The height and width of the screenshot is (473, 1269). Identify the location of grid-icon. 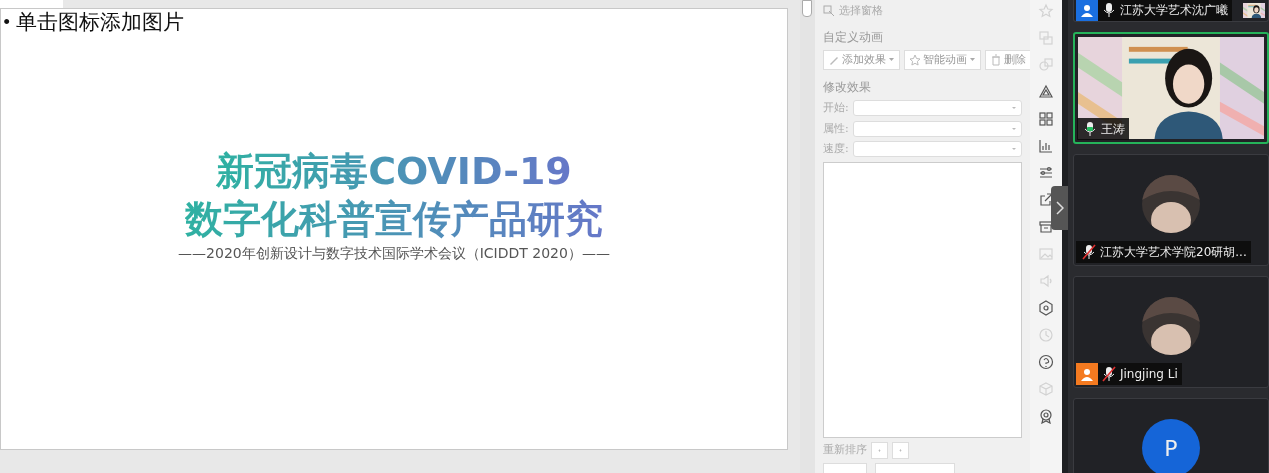
(1046, 119).